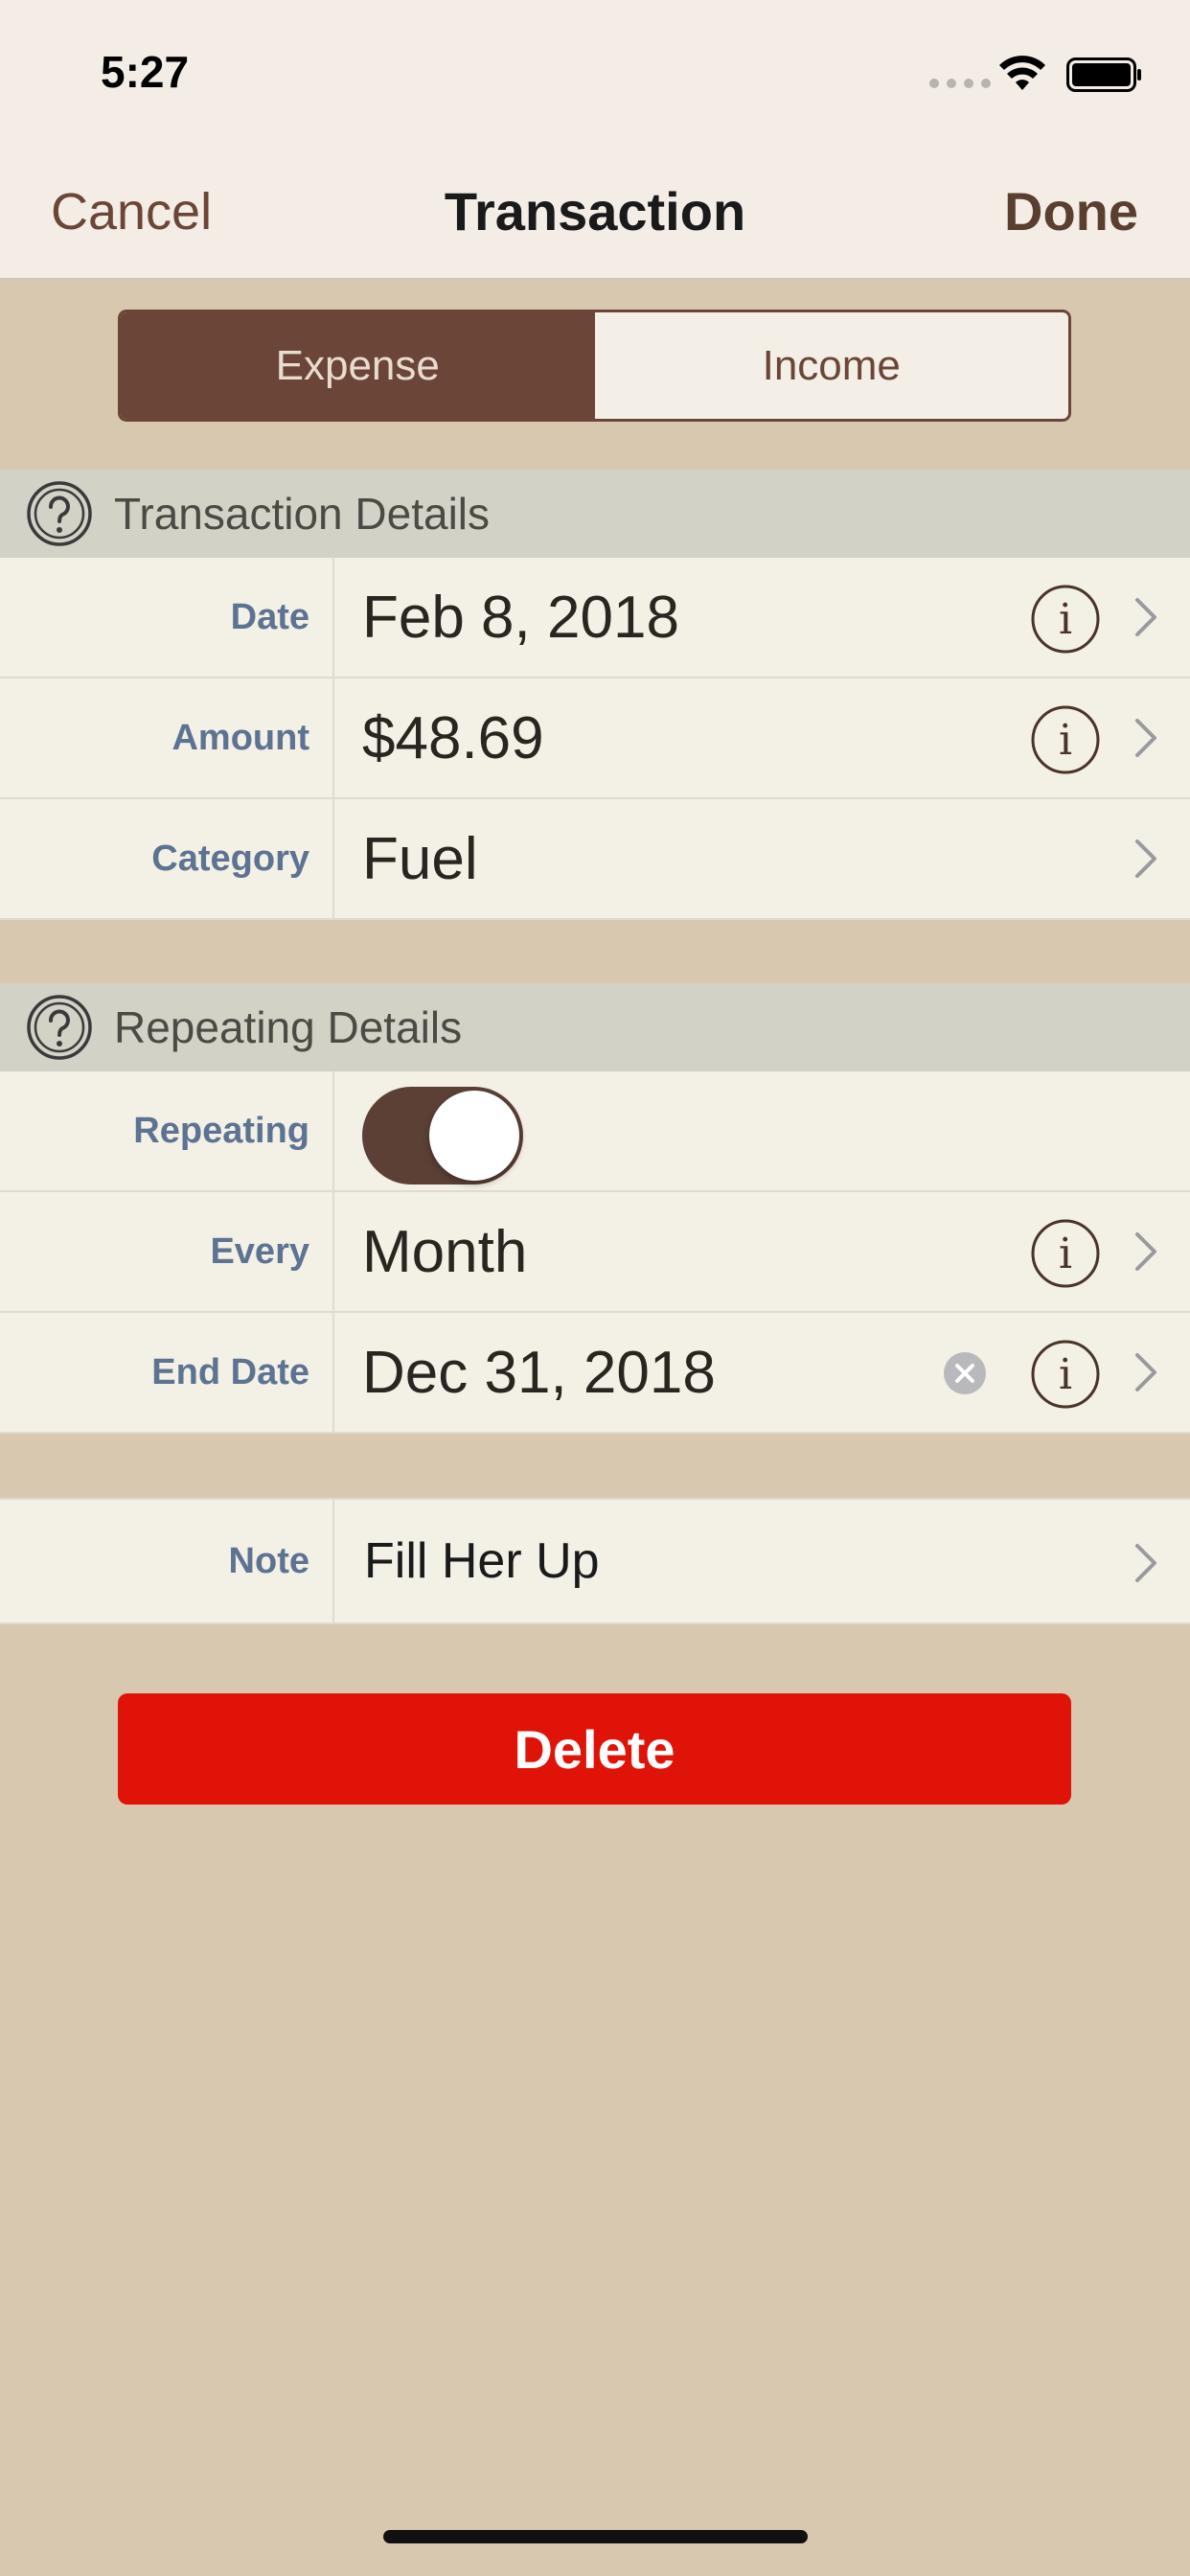  I want to click on segment-expense: Expense, so click(358, 365).